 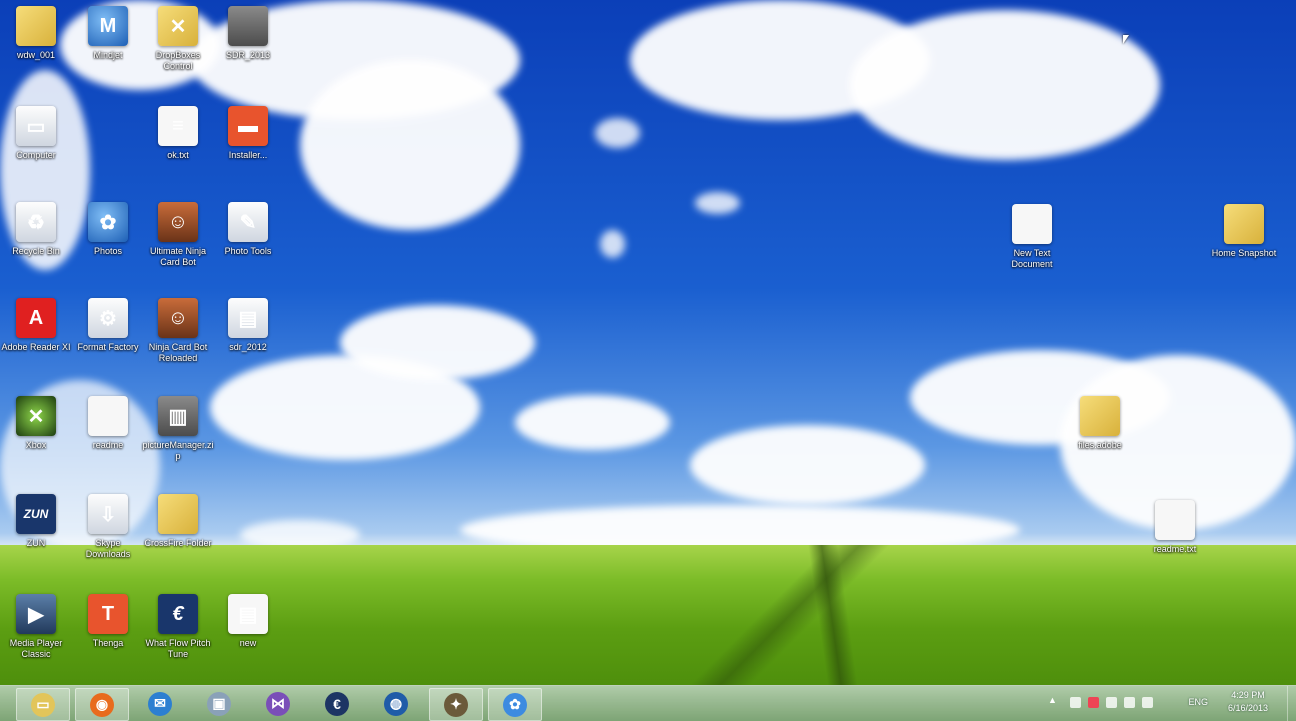 I want to click on media-player-icon: ▶, so click(x=36, y=614).